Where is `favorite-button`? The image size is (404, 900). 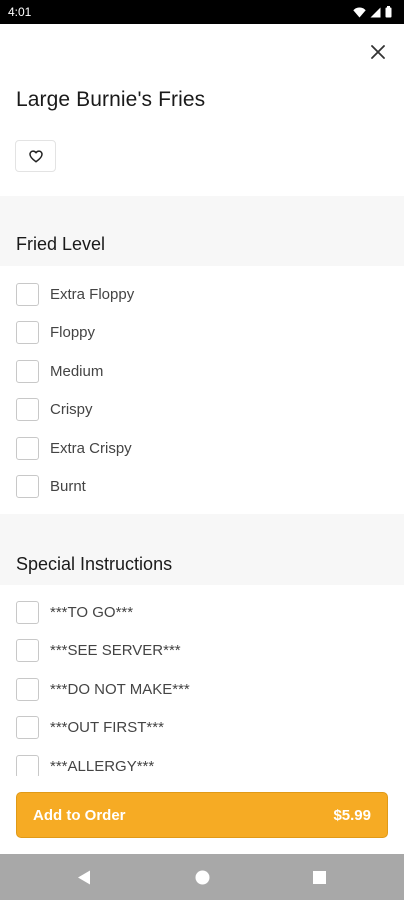 favorite-button is located at coordinates (35, 156).